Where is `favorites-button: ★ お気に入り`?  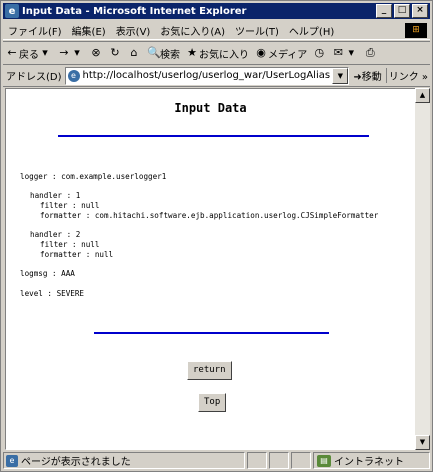 favorites-button: ★ お気に入り is located at coordinates (217, 53).